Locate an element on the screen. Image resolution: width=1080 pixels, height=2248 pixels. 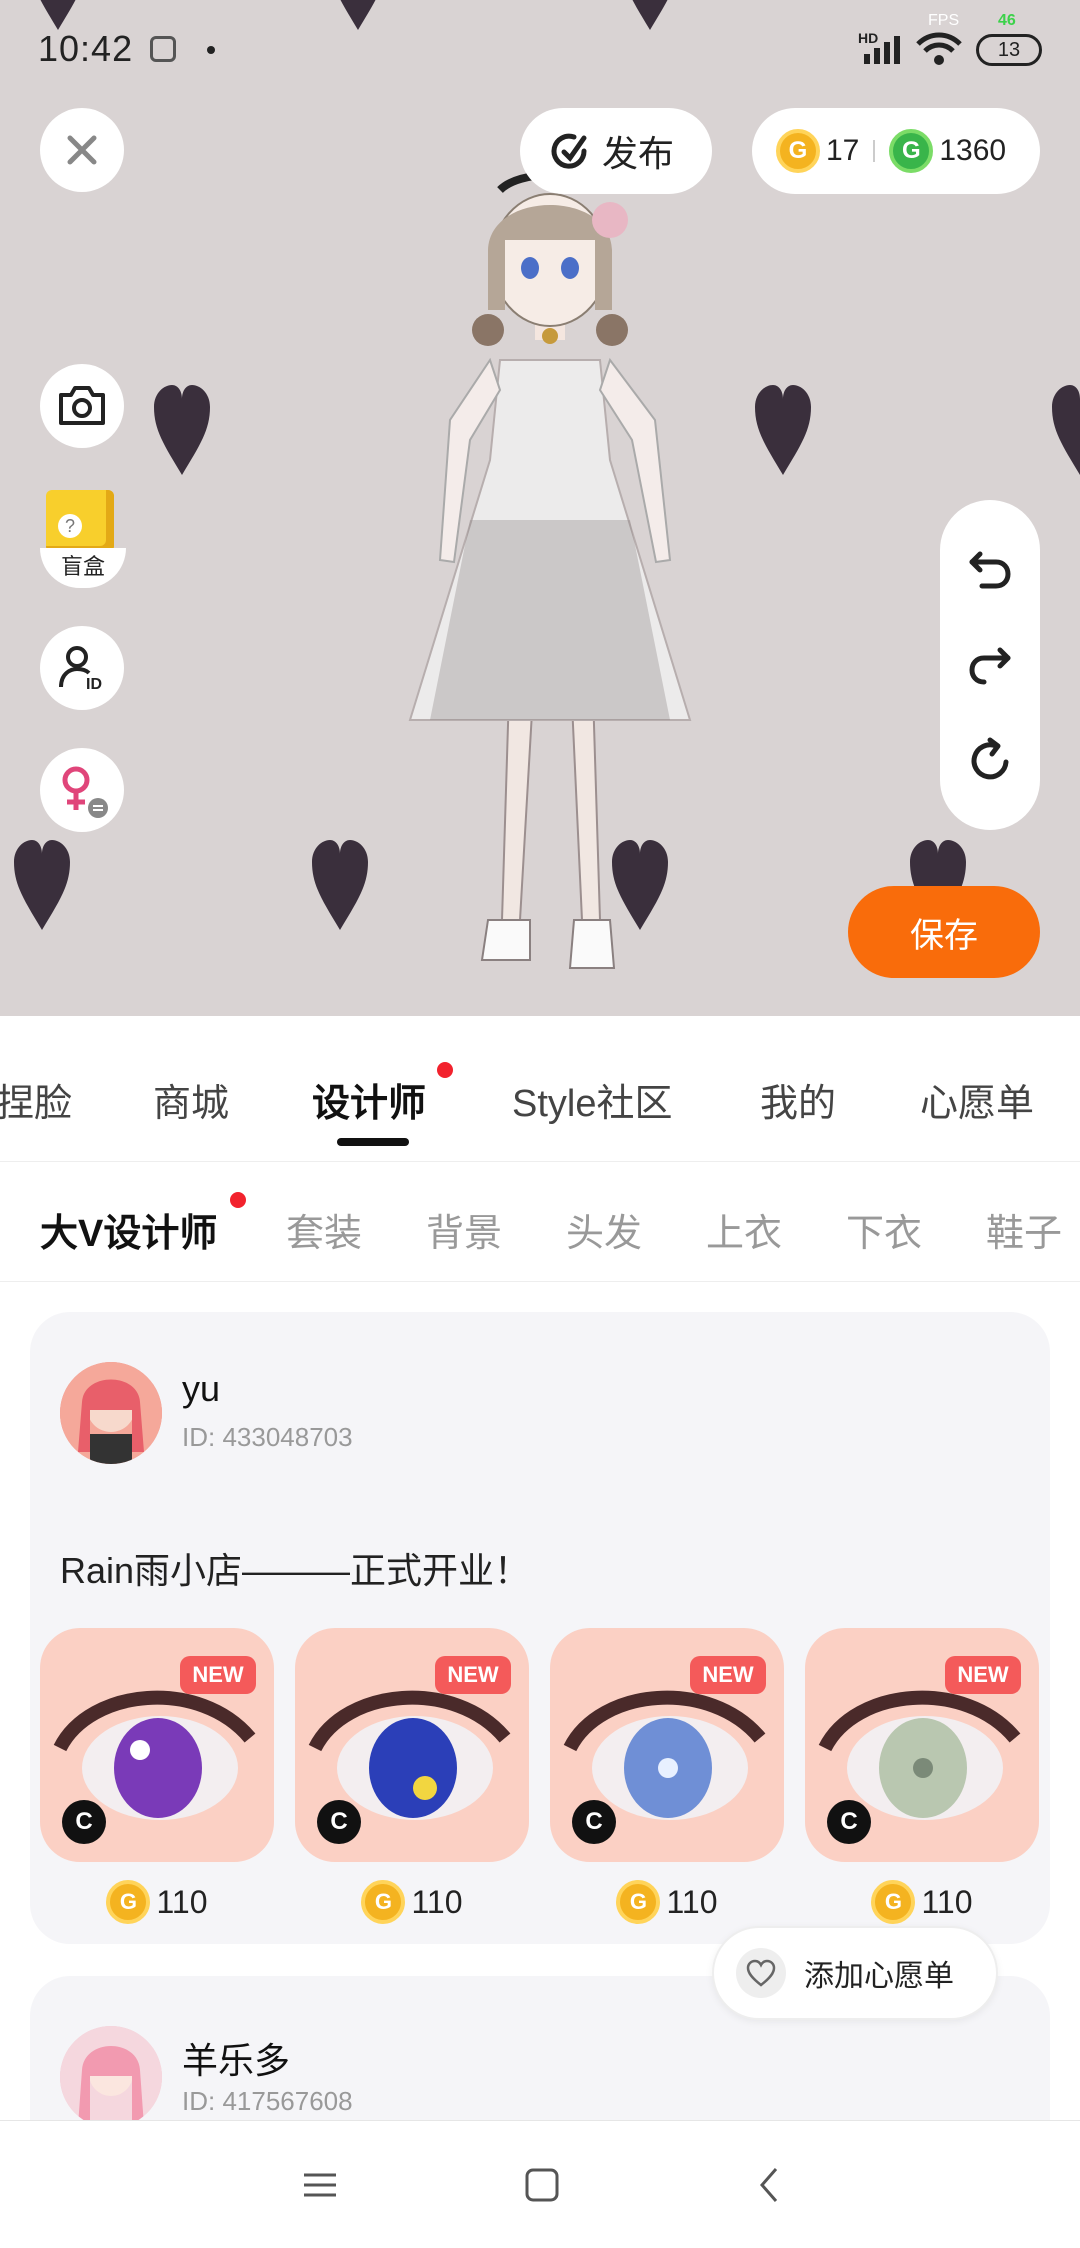
designer-id: ID: 417567608 is located at coordinates (267, 2101).